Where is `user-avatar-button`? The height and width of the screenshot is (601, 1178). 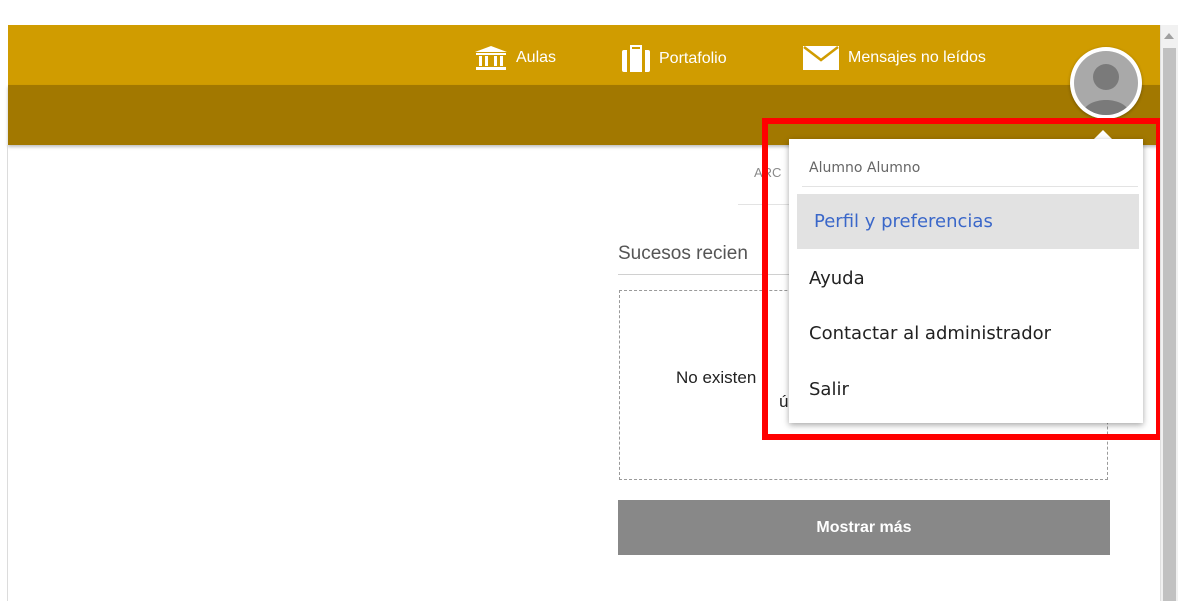 user-avatar-button is located at coordinates (1106, 83).